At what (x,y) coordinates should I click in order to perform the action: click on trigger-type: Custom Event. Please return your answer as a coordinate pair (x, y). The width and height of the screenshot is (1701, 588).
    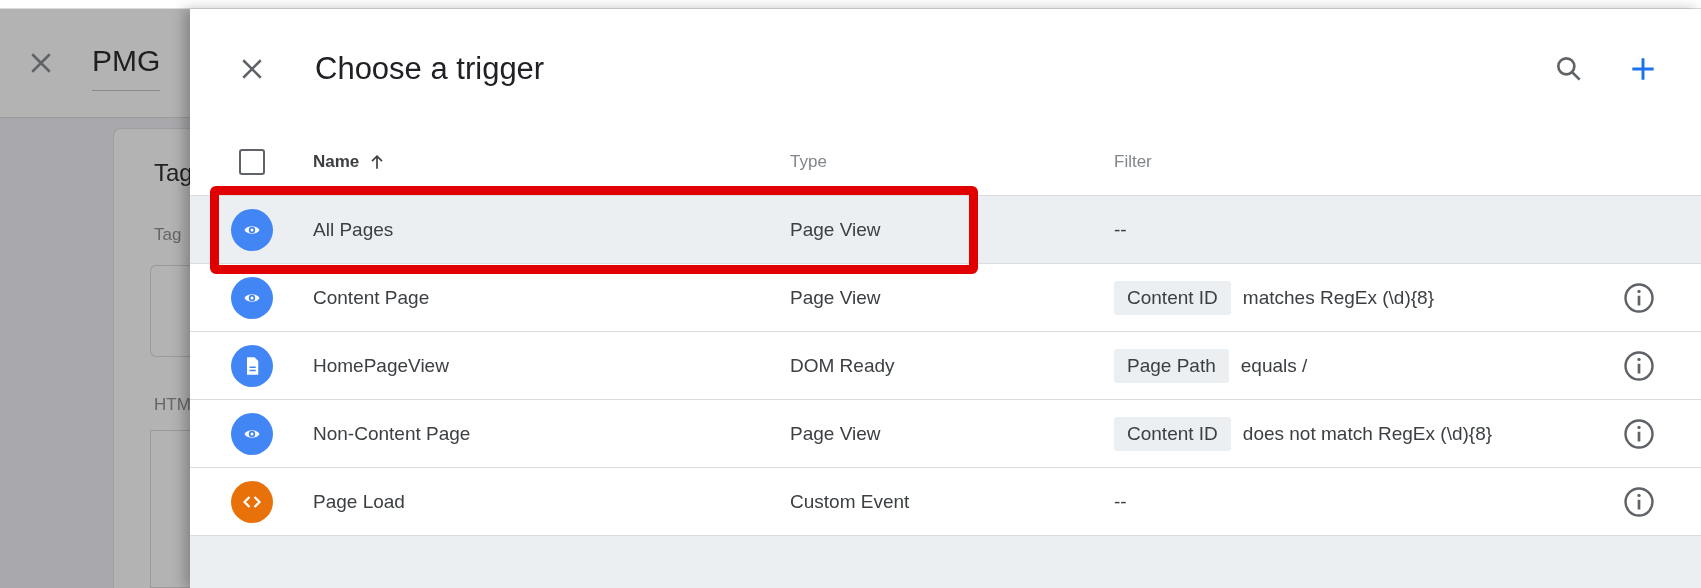
    Looking at the image, I should click on (850, 501).